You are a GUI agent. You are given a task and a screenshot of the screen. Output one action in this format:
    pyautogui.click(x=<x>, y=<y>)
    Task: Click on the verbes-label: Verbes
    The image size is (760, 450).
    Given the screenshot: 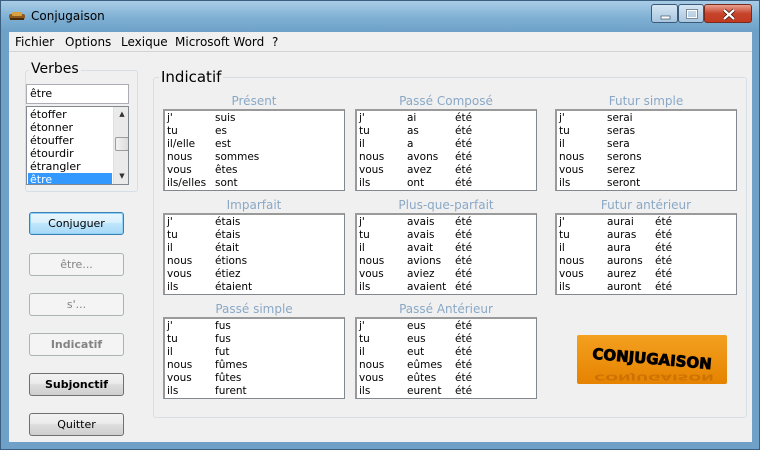 What is the action you would take?
    pyautogui.click(x=55, y=69)
    